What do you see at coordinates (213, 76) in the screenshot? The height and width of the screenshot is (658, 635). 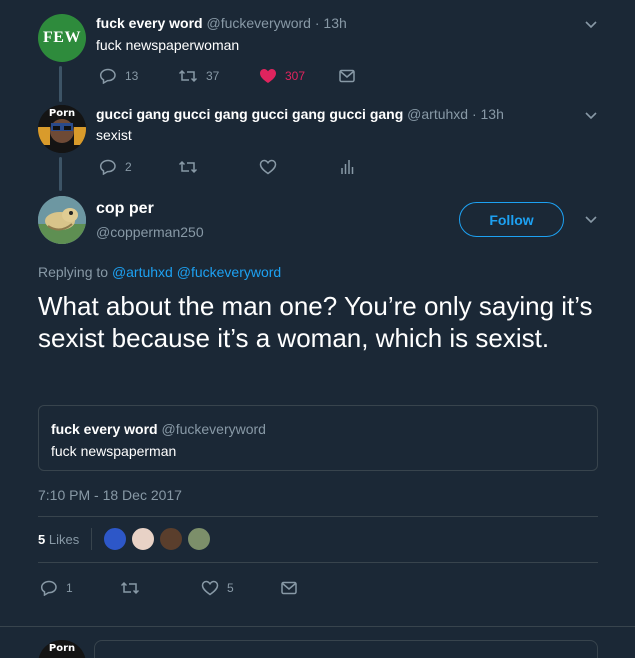 I see `retweet-count: 37` at bounding box center [213, 76].